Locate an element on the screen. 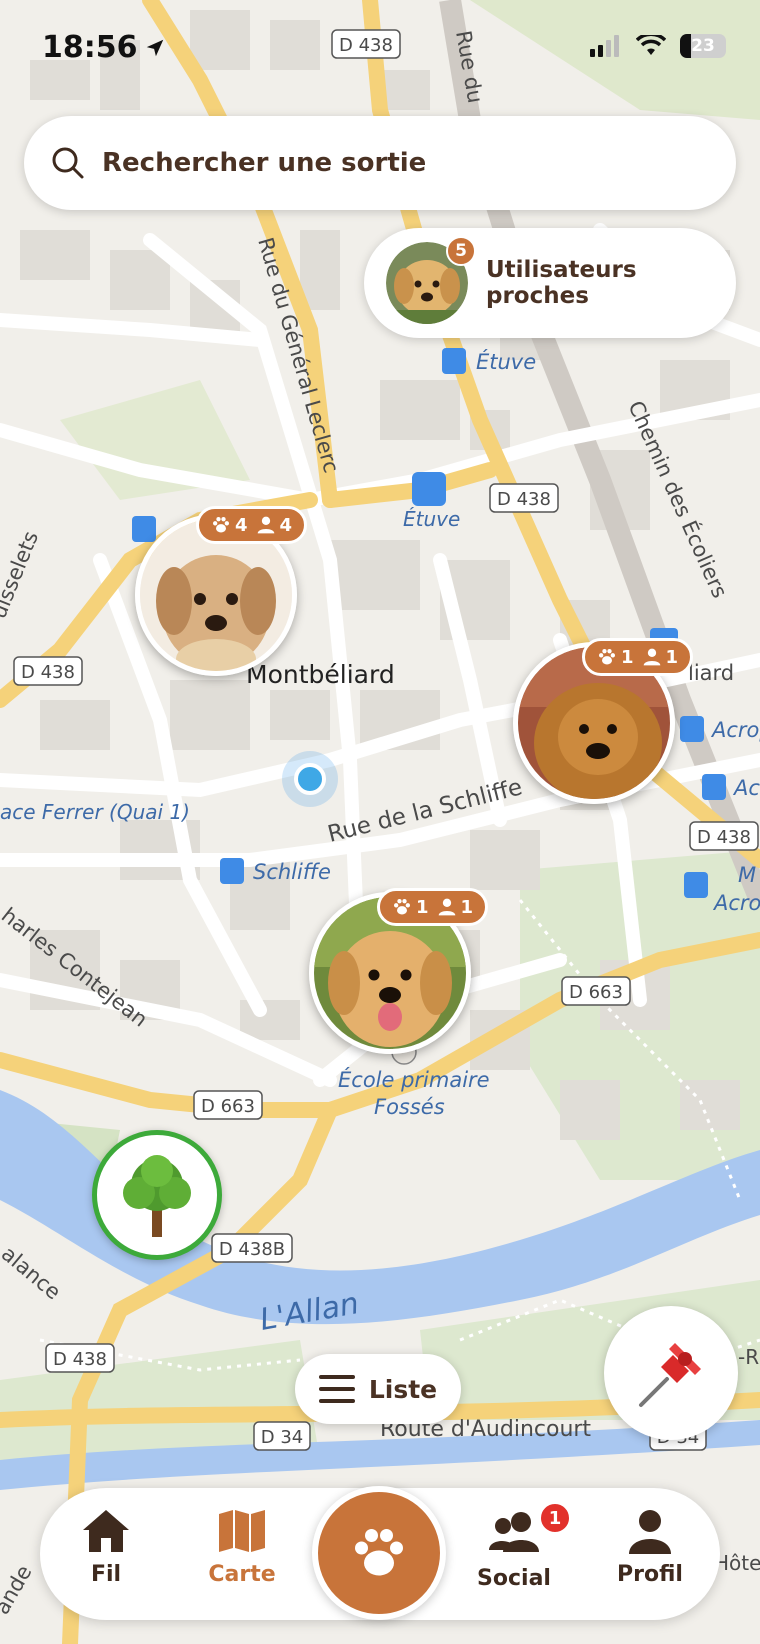 Image resolution: width=760 pixels, height=1644 pixels. nearby-user-avatar: 5 is located at coordinates (431, 280).